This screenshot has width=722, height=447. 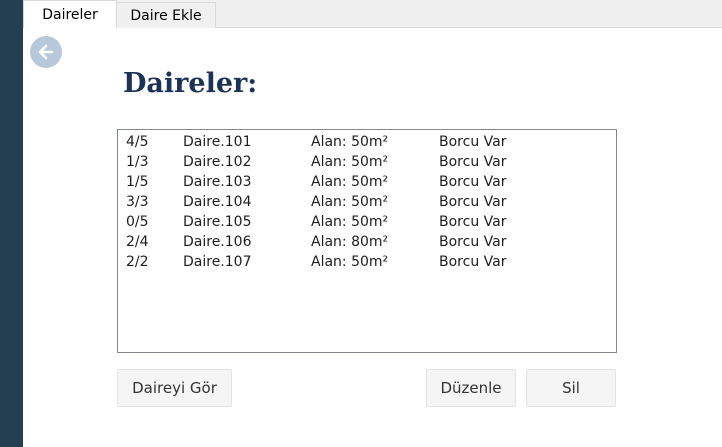 What do you see at coordinates (372, 14) in the screenshot?
I see `tab-bar: Daireler Daire Ekle` at bounding box center [372, 14].